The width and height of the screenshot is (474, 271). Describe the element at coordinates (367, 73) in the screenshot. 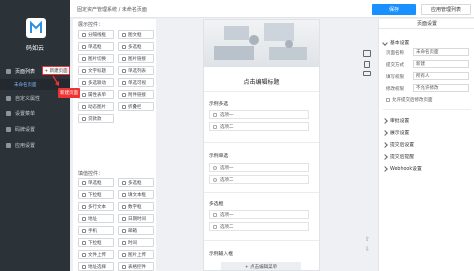

I see `monitor-preview-icon` at that location.